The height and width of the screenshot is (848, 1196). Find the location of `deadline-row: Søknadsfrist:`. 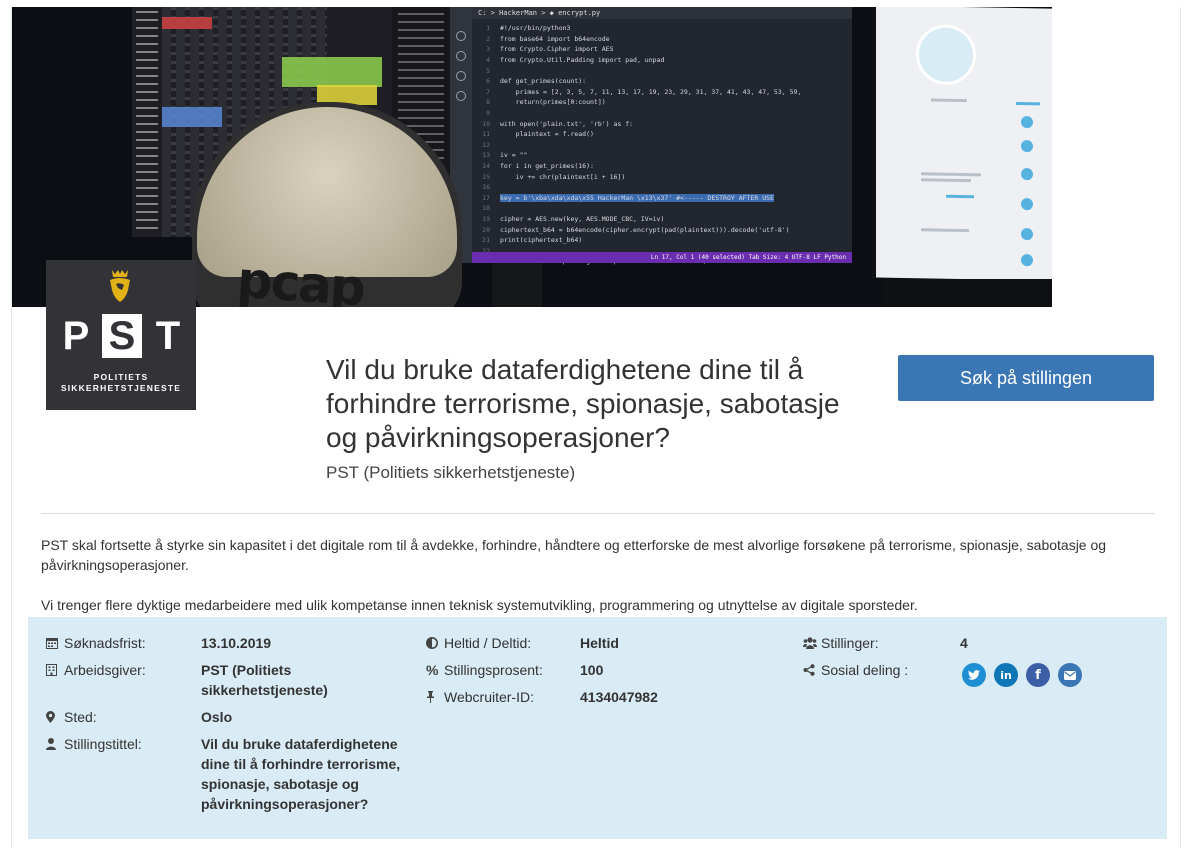

deadline-row: Søknadsfrist: is located at coordinates (96, 643).